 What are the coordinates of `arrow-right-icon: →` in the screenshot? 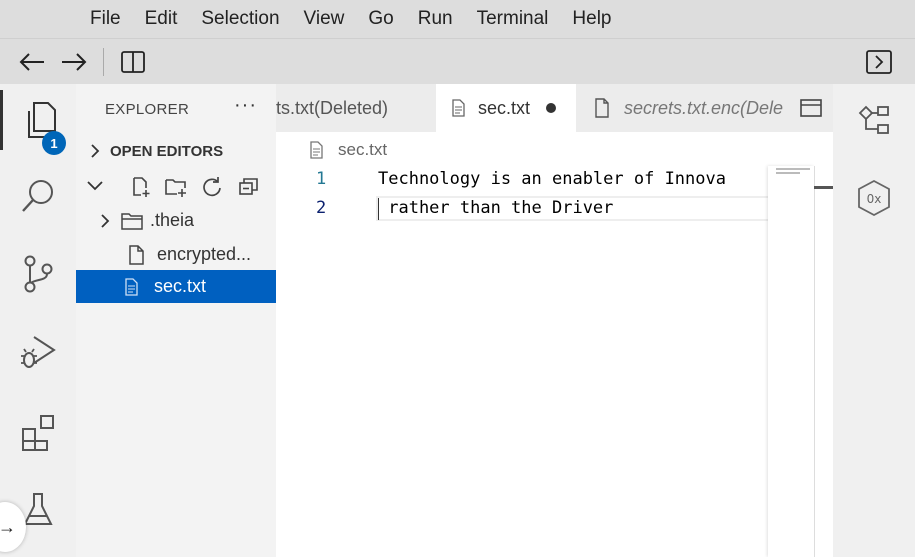 It's located at (8, 526).